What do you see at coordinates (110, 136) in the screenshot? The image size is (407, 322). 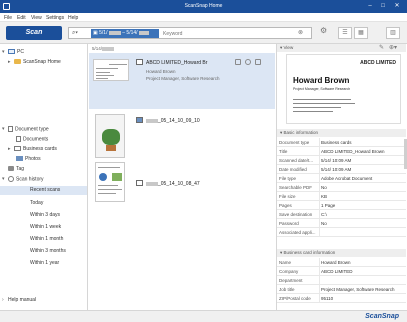 I see `photo-thumbnail` at bounding box center [110, 136].